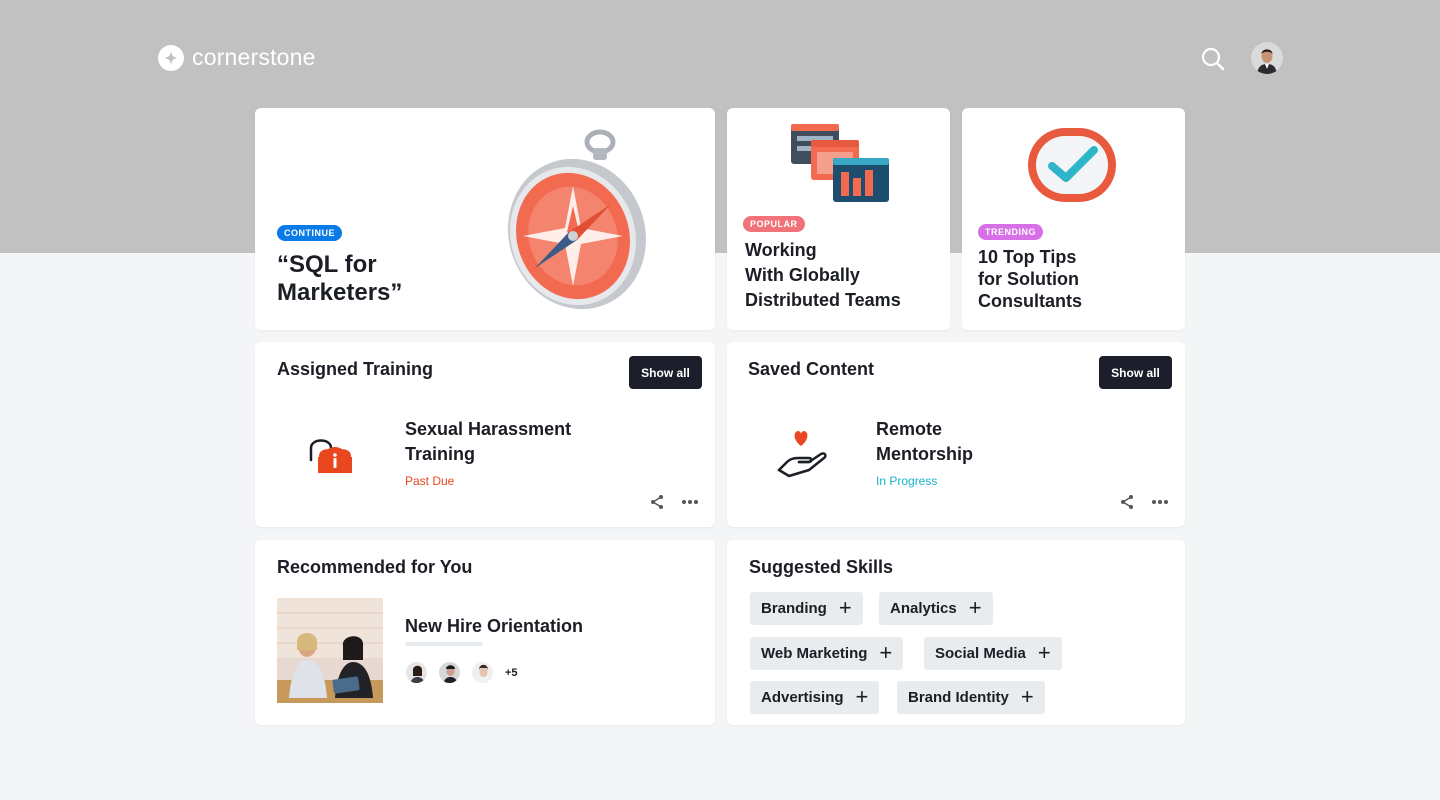  What do you see at coordinates (577, 219) in the screenshot?
I see `compass-illustration` at bounding box center [577, 219].